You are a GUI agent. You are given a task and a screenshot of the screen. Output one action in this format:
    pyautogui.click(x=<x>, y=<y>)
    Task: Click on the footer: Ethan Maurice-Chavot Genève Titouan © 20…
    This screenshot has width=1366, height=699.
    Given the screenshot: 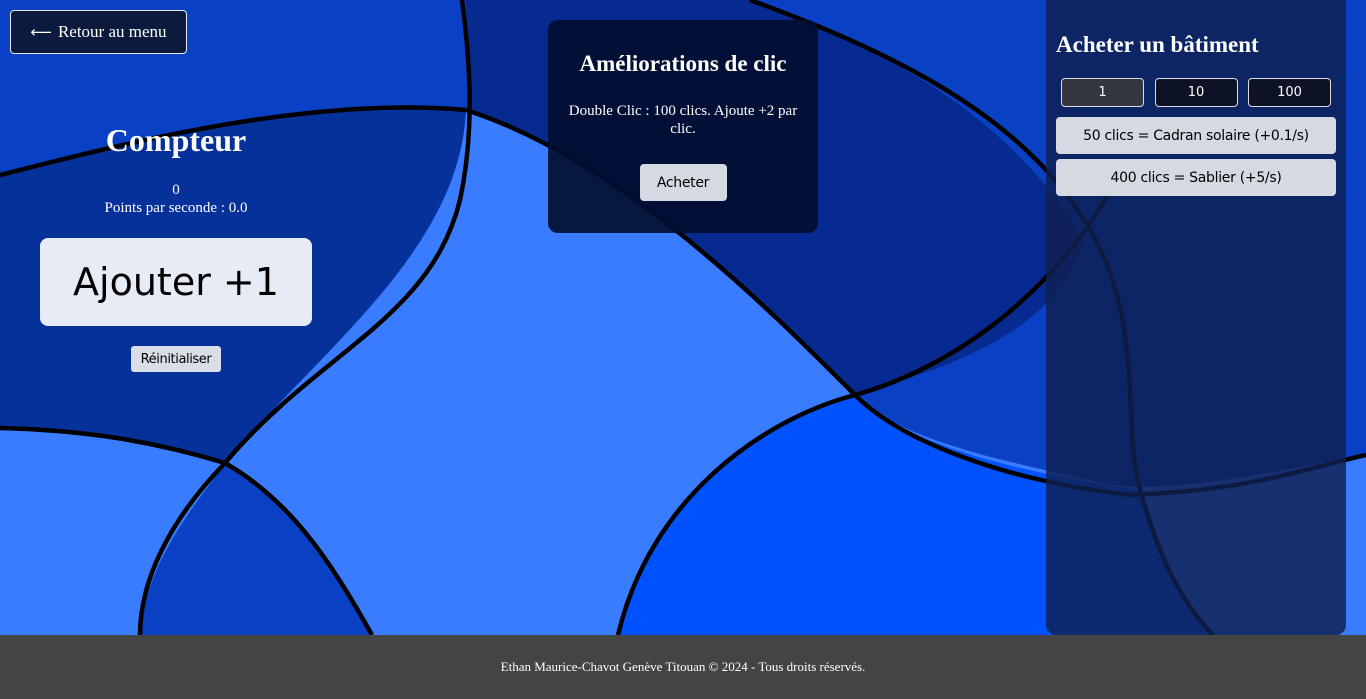 What is the action you would take?
    pyautogui.click(x=683, y=667)
    